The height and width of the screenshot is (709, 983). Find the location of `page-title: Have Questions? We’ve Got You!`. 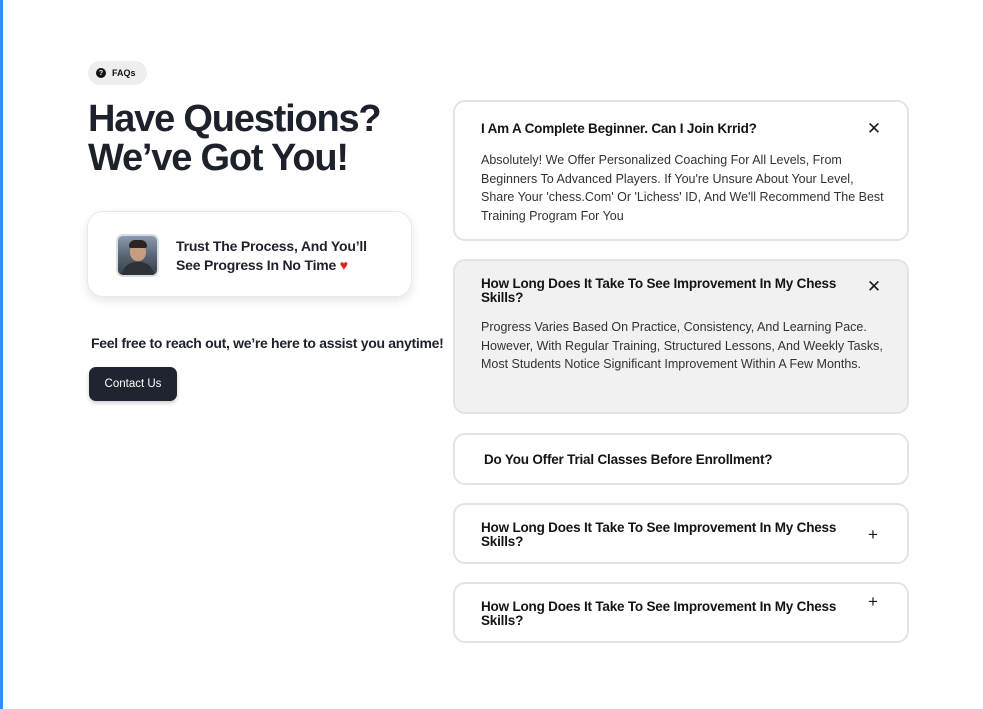

page-title: Have Questions? We’ve Got You! is located at coordinates (258, 139).